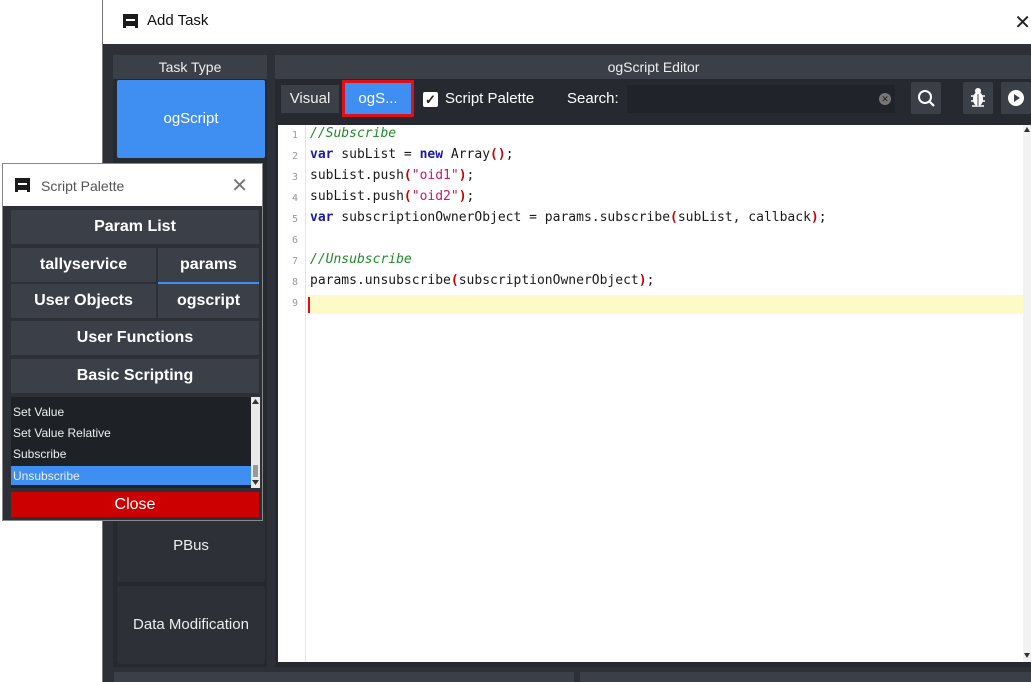 This screenshot has width=1031, height=682. What do you see at coordinates (309, 305) in the screenshot?
I see `text-caret` at bounding box center [309, 305].